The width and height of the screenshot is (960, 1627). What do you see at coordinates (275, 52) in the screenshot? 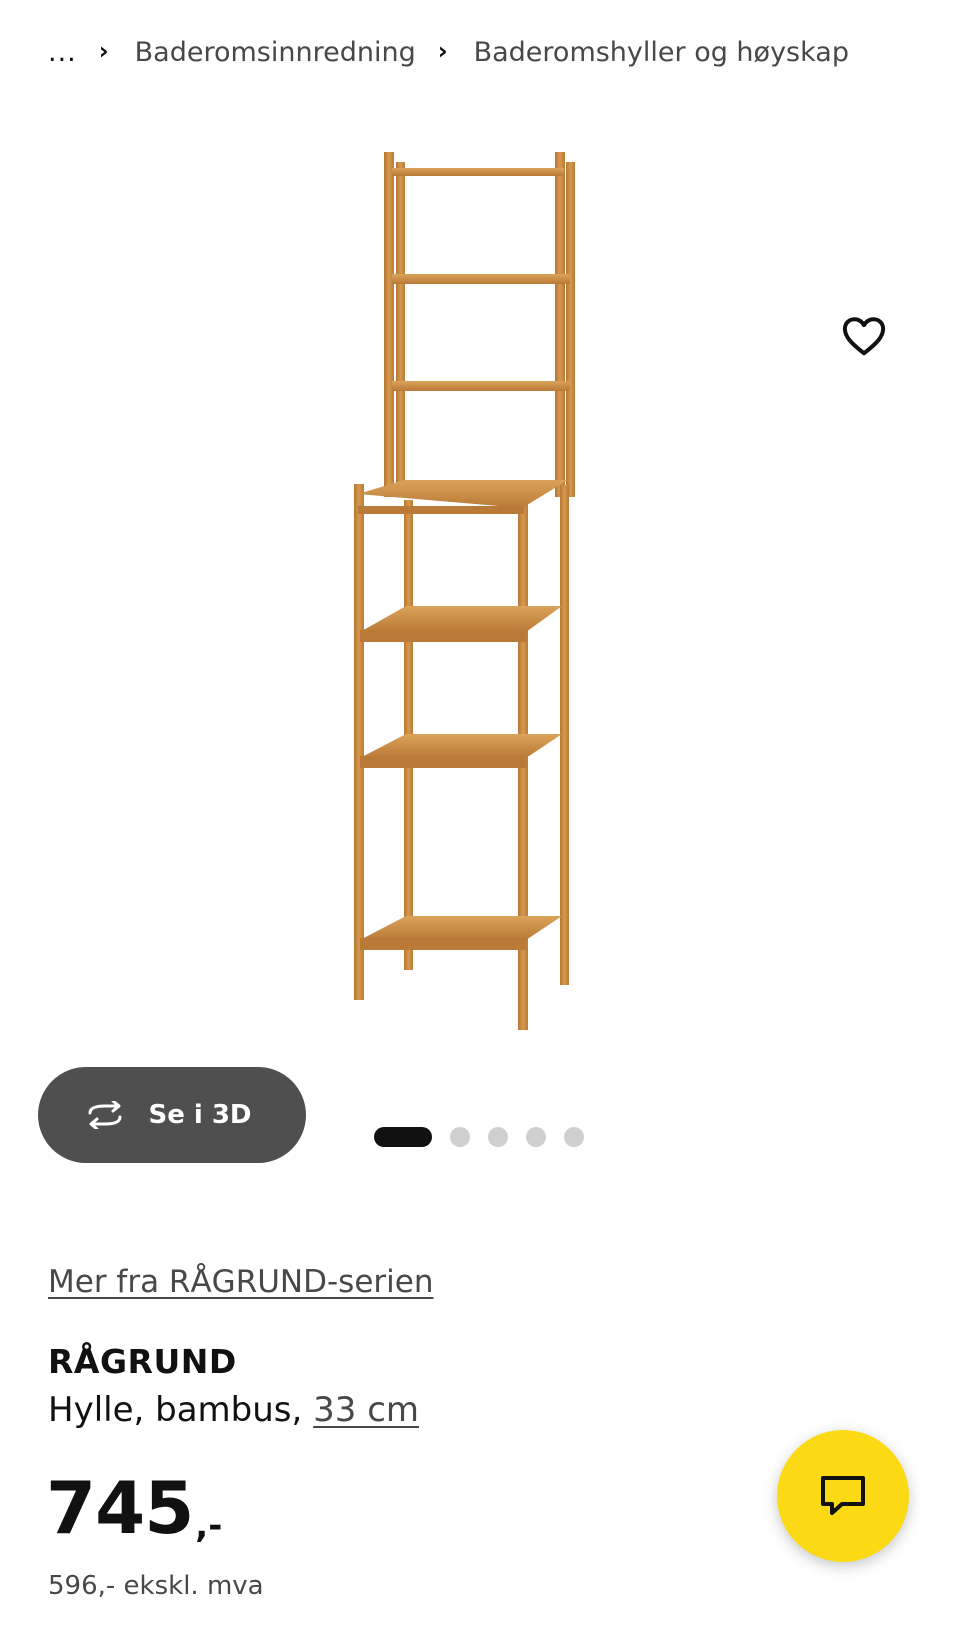
I see `breadcrumb-item-baderomsinnredning: Baderomsinnredning` at bounding box center [275, 52].